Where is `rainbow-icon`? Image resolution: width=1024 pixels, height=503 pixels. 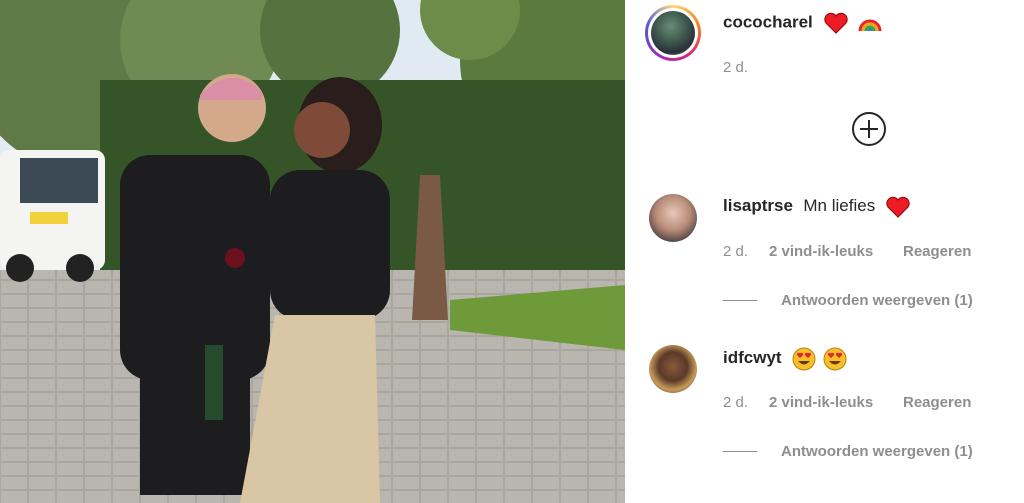
rainbow-icon is located at coordinates (870, 25).